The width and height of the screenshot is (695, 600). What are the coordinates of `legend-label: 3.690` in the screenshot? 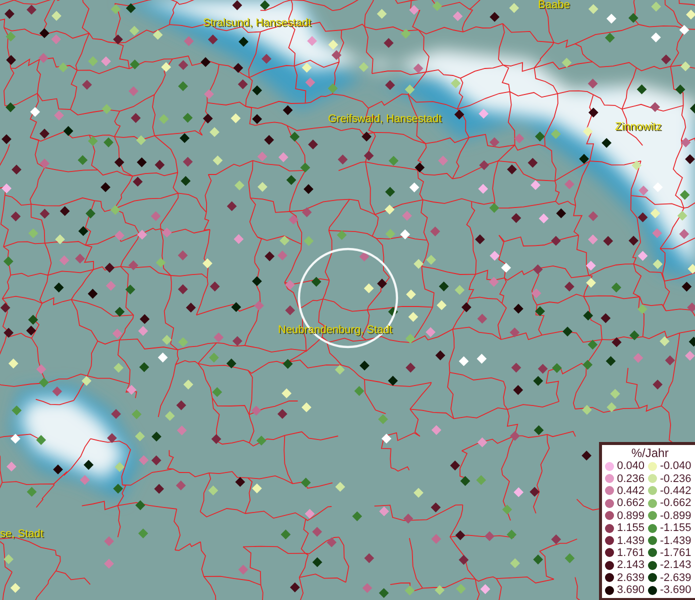 It's located at (631, 590).